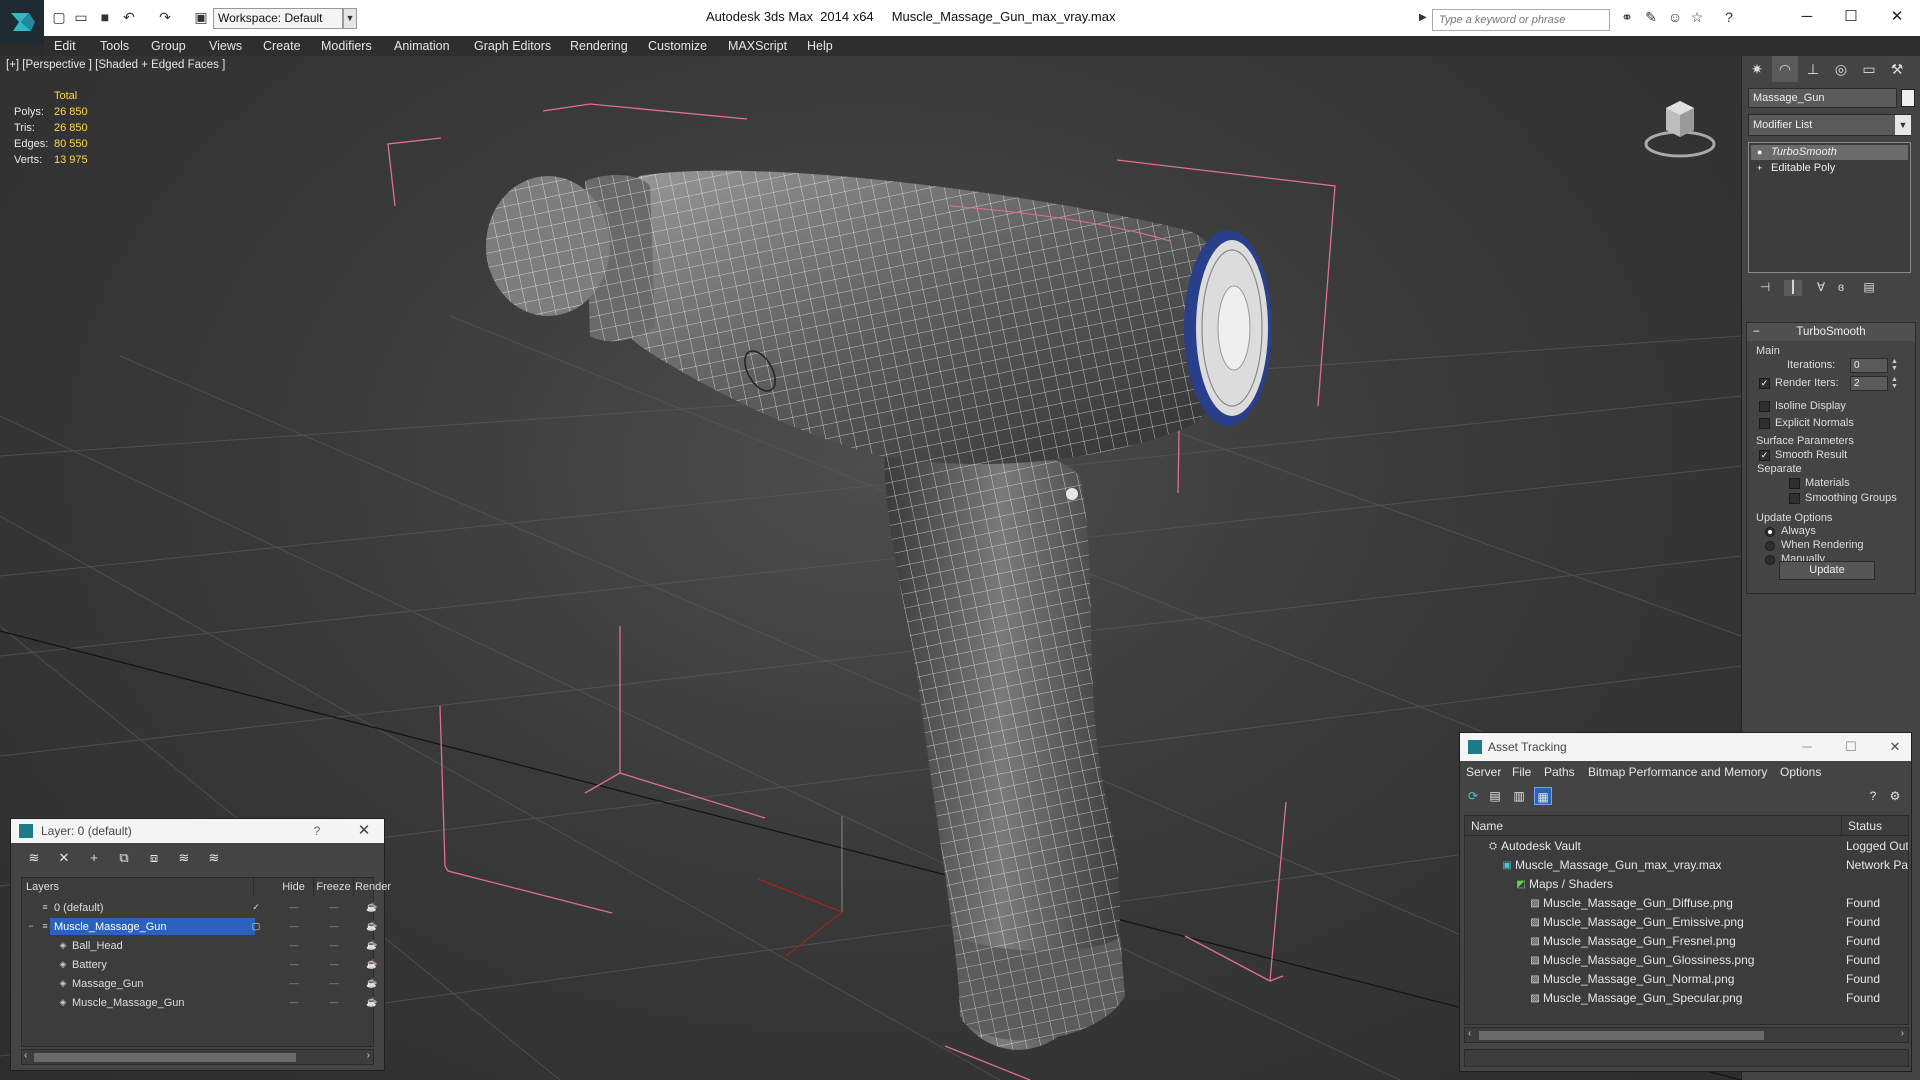 The width and height of the screenshot is (1920, 1080). What do you see at coordinates (1897, 69) in the screenshot?
I see `utilities-tab-icon: ⚒` at bounding box center [1897, 69].